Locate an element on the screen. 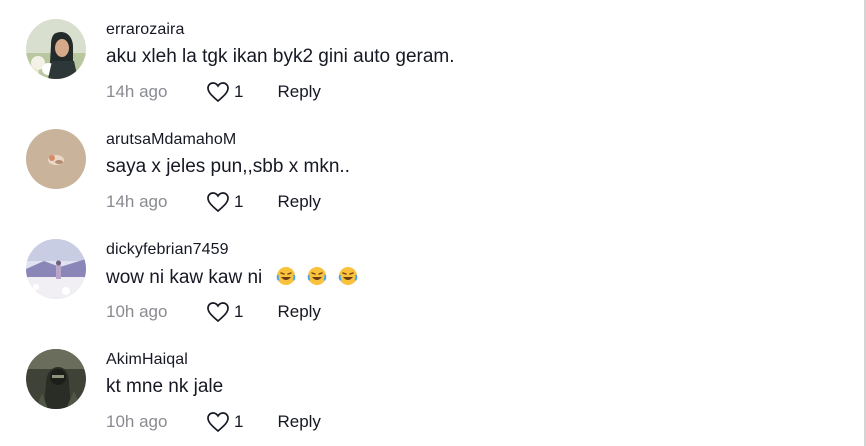 The width and height of the screenshot is (866, 446). comment-username: errarozaira is located at coordinates (145, 30).